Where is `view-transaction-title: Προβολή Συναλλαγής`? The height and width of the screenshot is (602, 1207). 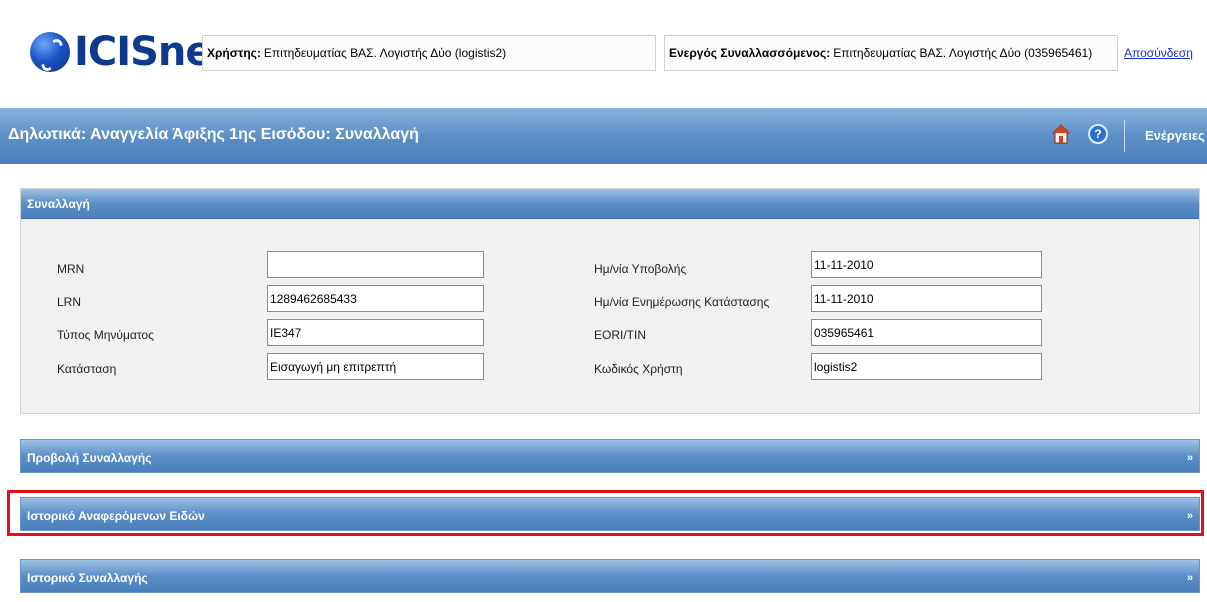 view-transaction-title: Προβολή Συναλλαγής is located at coordinates (89, 458).